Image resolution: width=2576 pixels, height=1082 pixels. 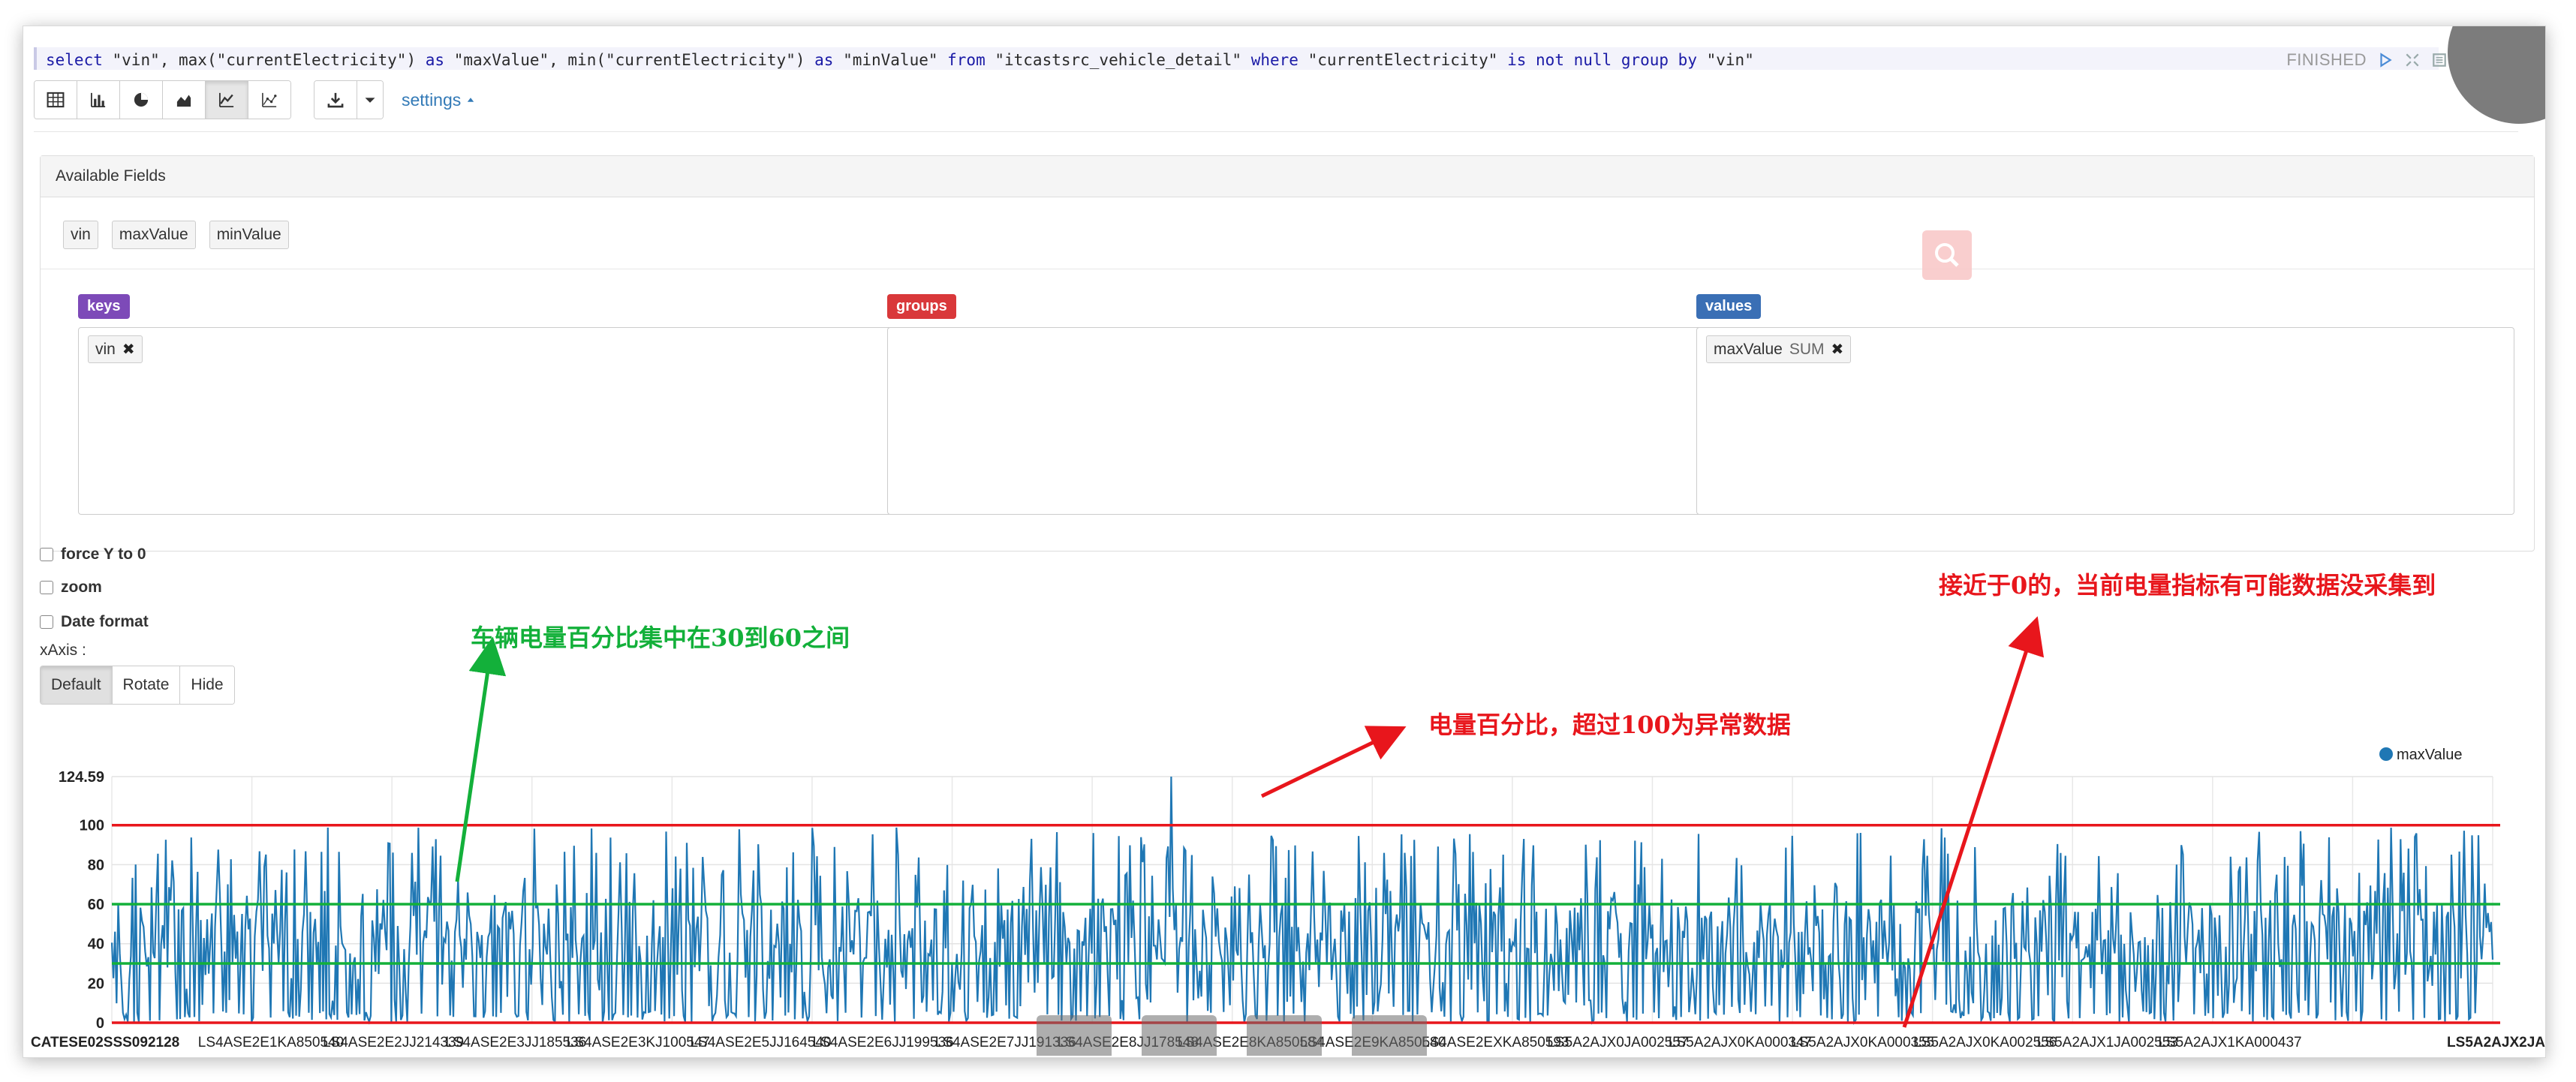 I want to click on query-keyword: is not null group by, so click(x=1607, y=60).